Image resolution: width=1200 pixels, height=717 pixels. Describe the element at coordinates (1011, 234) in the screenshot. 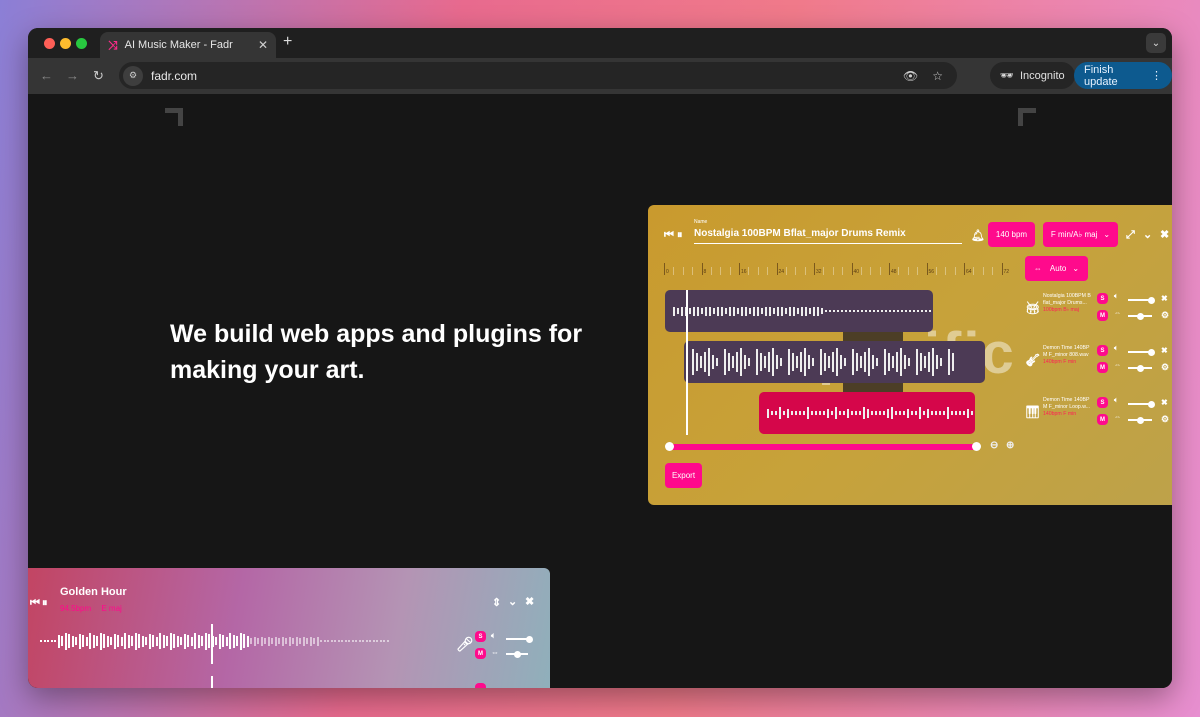

I see `bpm-button: 140 bpm` at that location.